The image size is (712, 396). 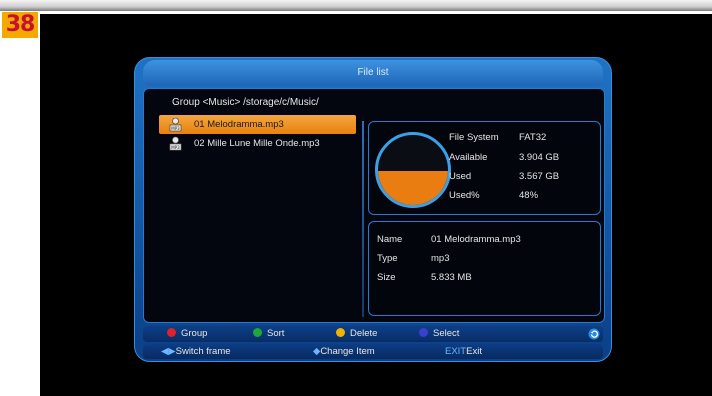 What do you see at coordinates (20, 25) in the screenshot?
I see `step-badge: 38` at bounding box center [20, 25].